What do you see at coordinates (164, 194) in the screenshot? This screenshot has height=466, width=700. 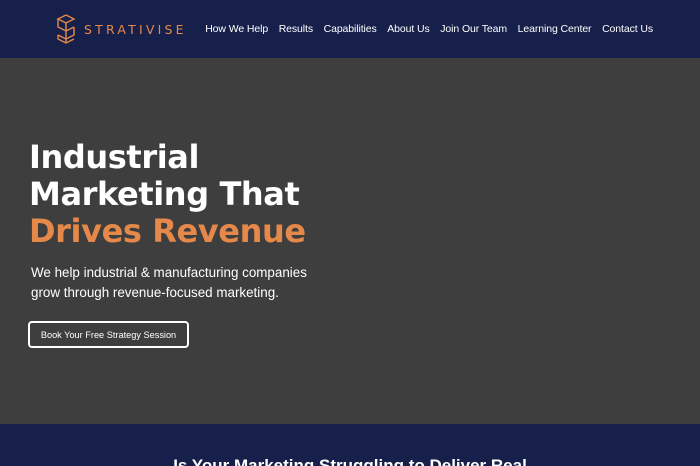 I see `hero-heading-line2: Marketing That` at bounding box center [164, 194].